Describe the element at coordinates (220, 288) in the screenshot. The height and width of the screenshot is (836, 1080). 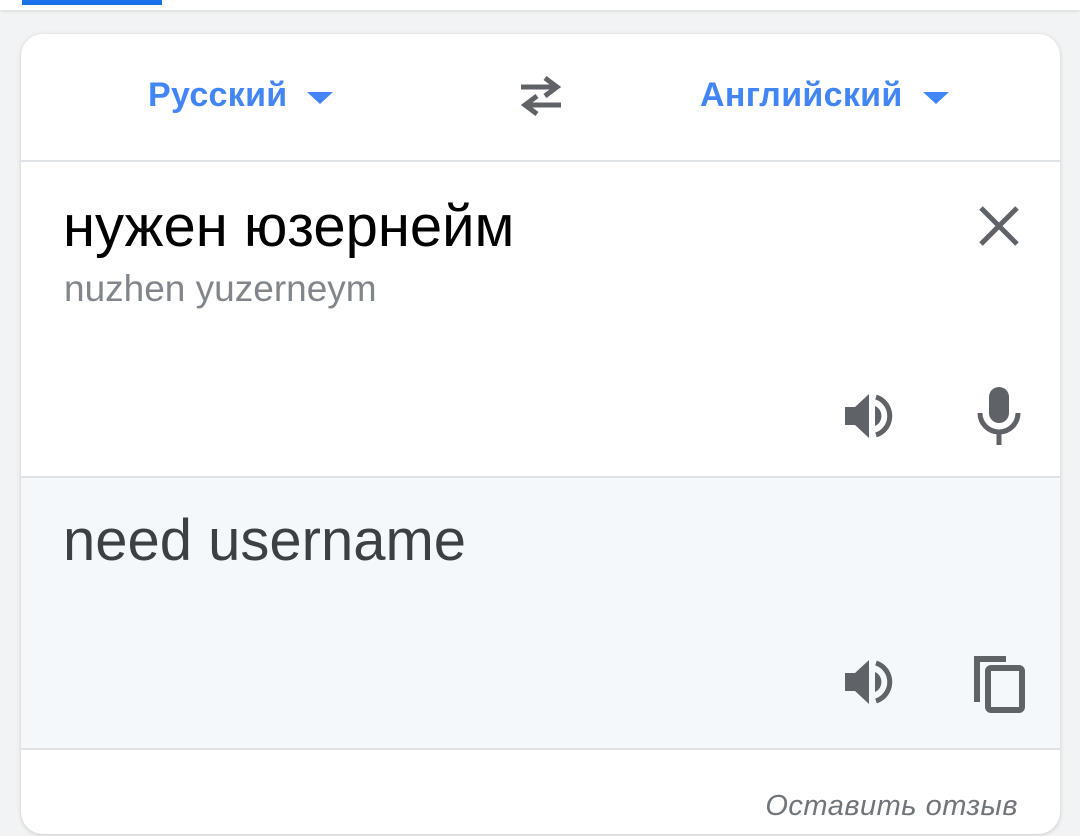
I see `transliteration-text: nuzhen yuzerneym` at that location.